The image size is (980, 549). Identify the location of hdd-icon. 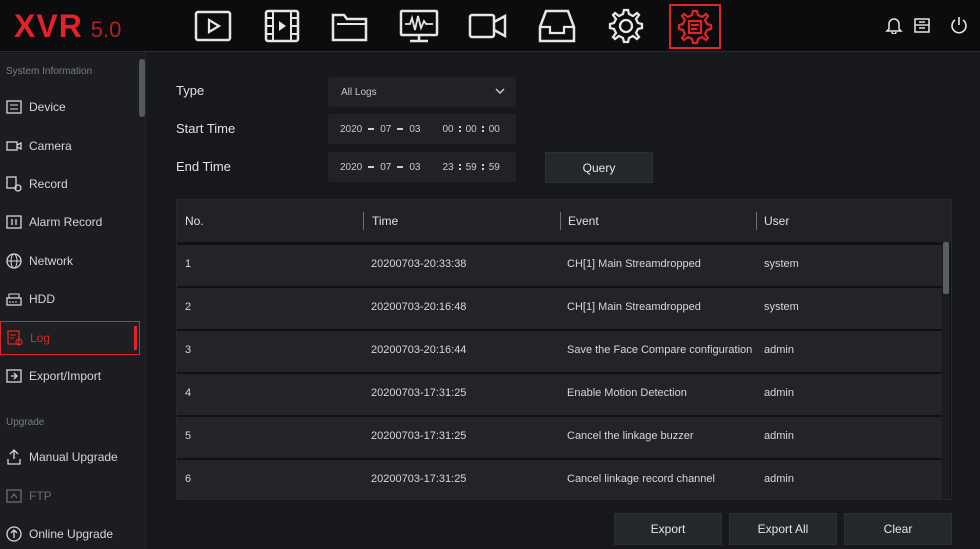
(14, 299).